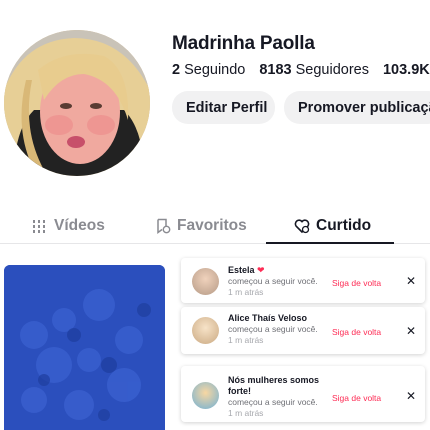 The height and width of the screenshot is (430, 430). Describe the element at coordinates (330, 243) in the screenshot. I see `active-tab-indicator` at that location.